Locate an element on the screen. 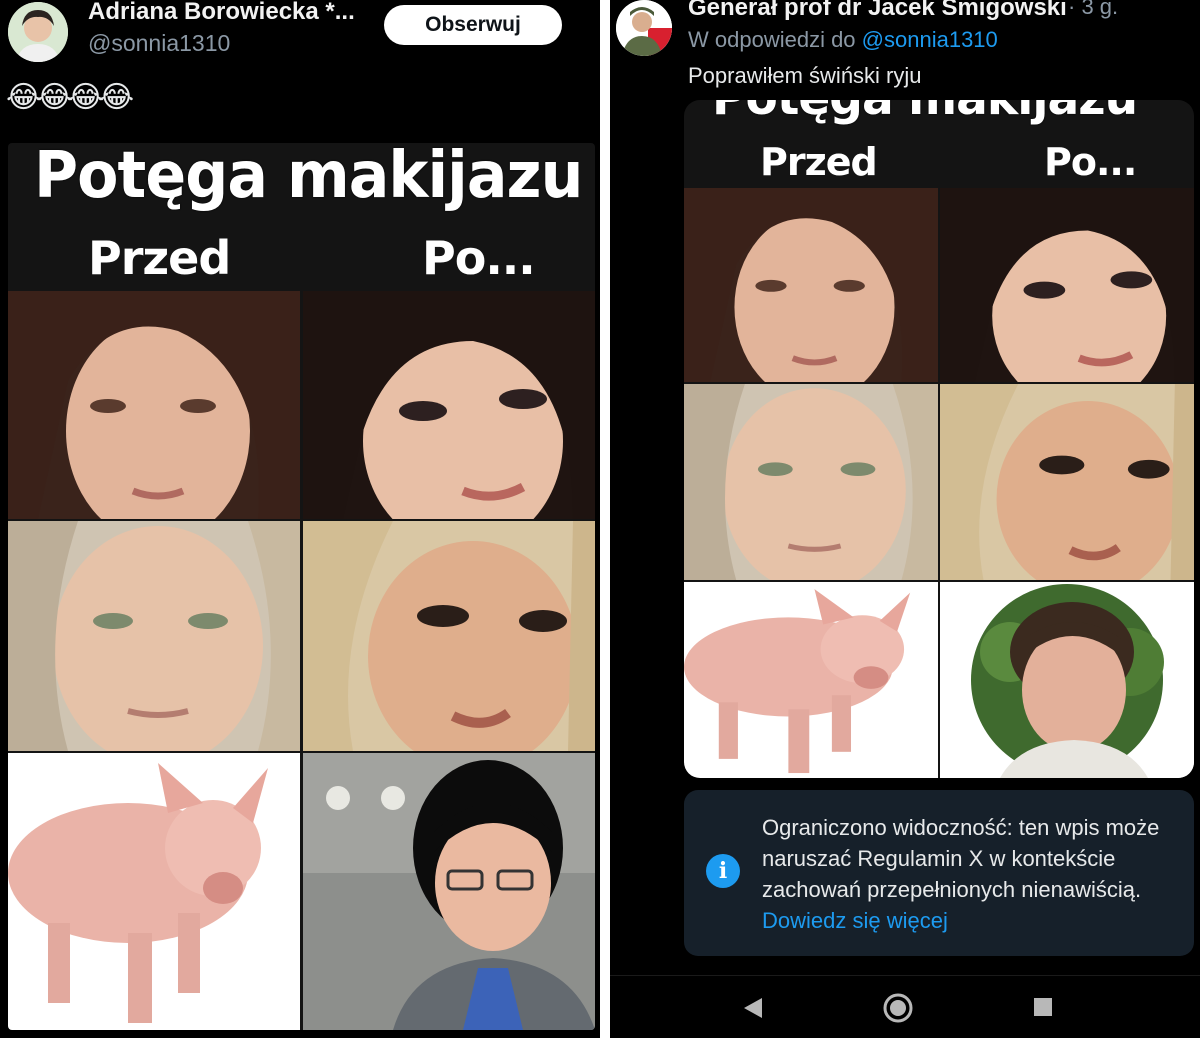 Image resolution: width=1200 pixels, height=1038 pixels. author-handle: @sonnia1310 is located at coordinates (159, 43).